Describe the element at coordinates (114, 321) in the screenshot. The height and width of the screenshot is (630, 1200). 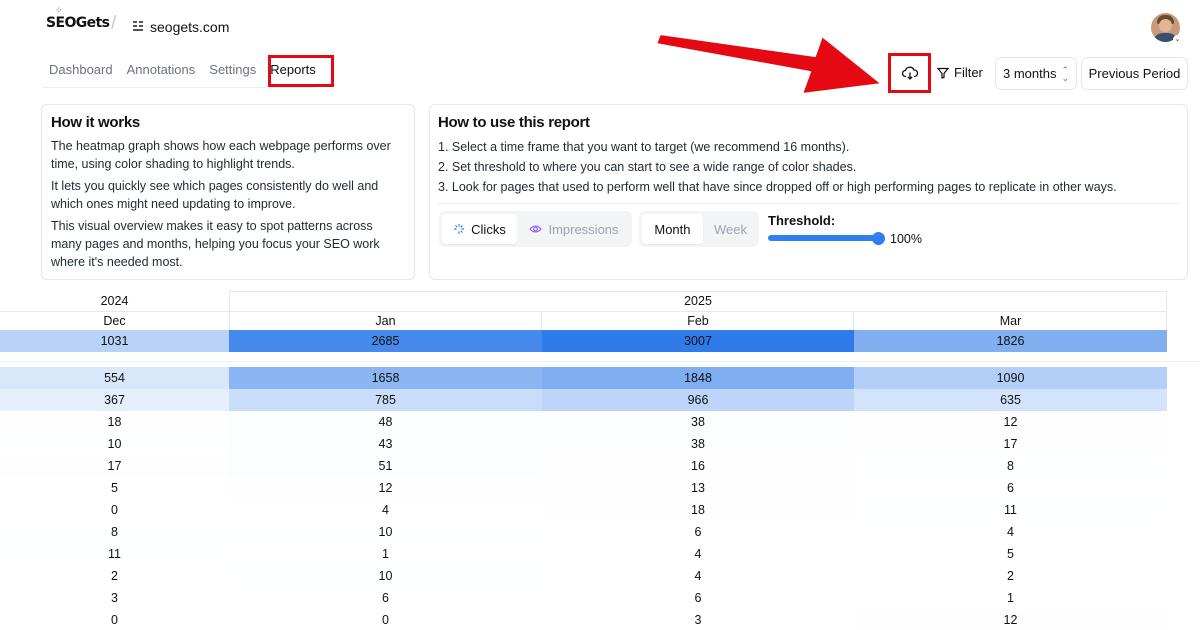
I see `month-header: Dec` at that location.